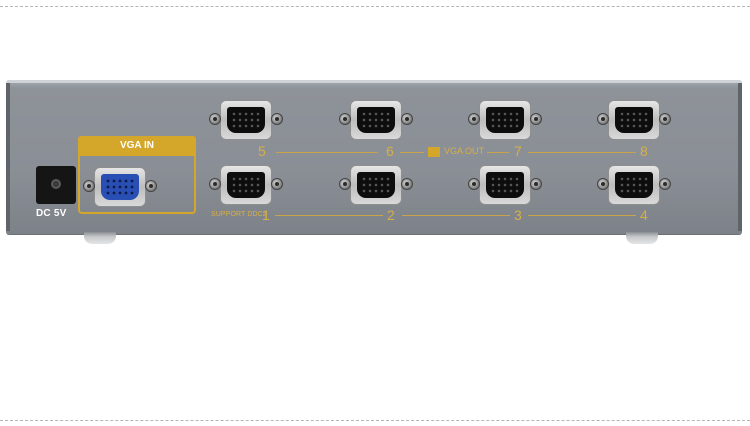  What do you see at coordinates (120, 187) in the screenshot?
I see `vga-input-port-icon` at bounding box center [120, 187].